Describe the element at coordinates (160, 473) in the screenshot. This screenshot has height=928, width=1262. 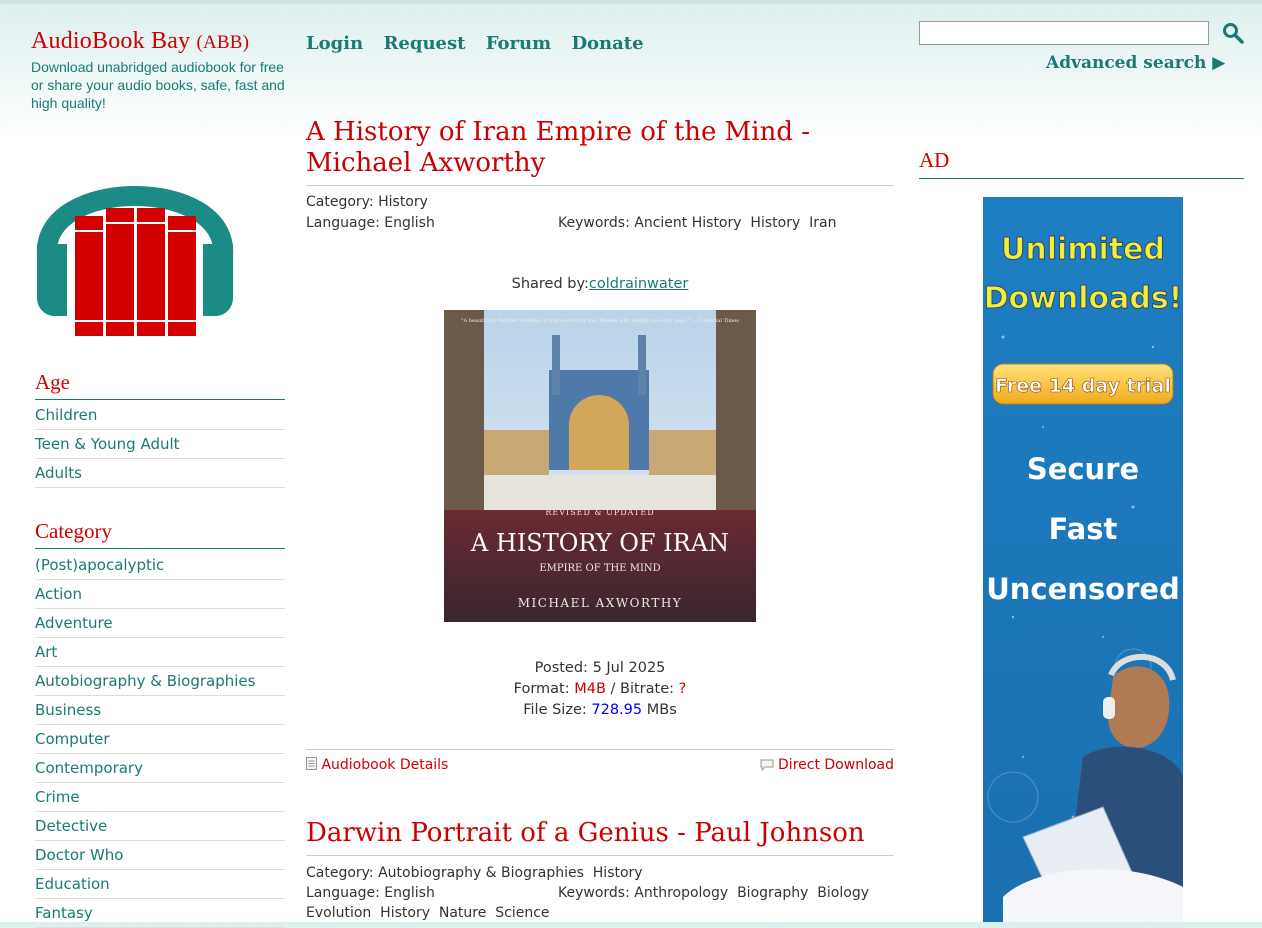
I see `sidebar-item-adults: Adults` at that location.